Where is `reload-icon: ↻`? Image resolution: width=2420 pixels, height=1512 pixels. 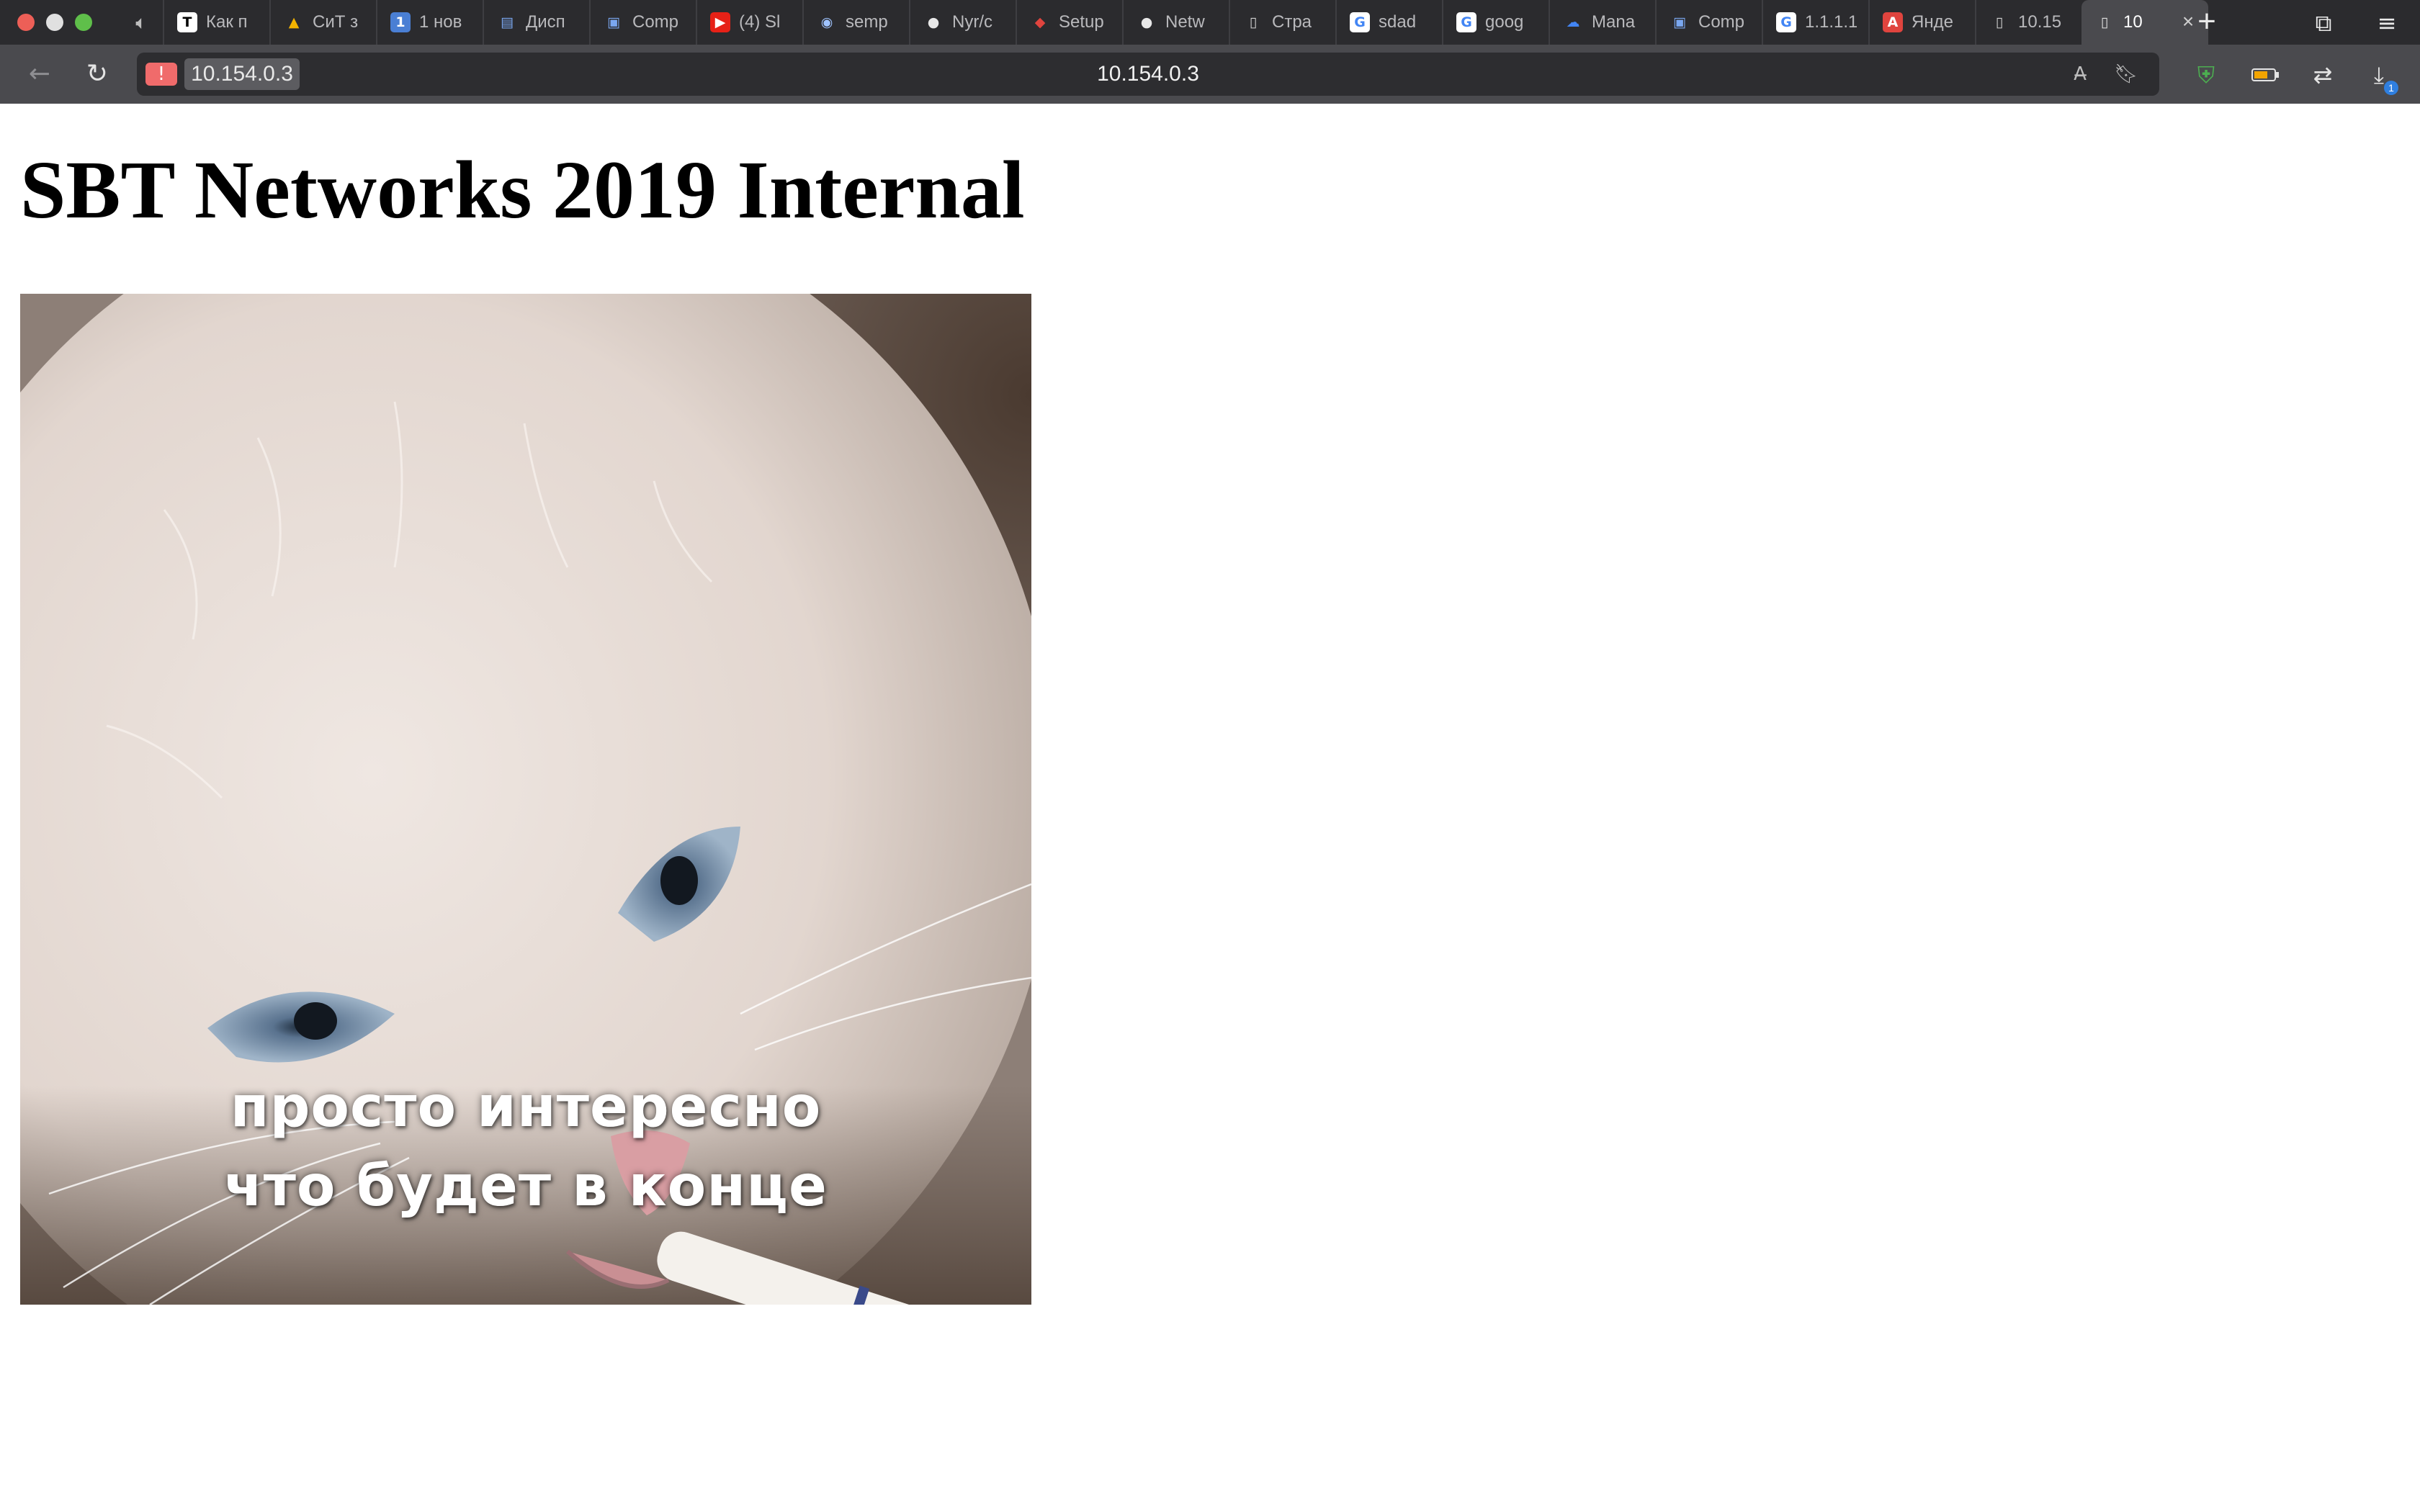
reload-icon: ↻ is located at coordinates (97, 74).